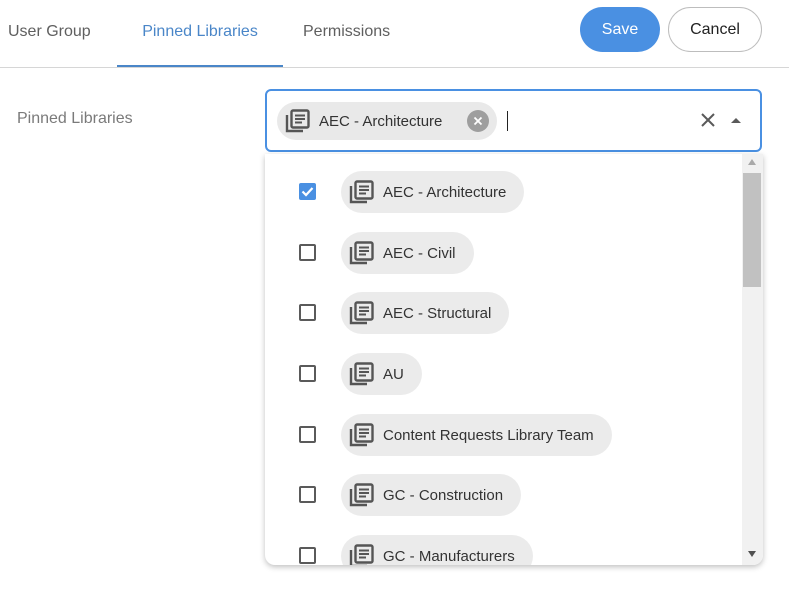 The width and height of the screenshot is (789, 595). Describe the element at coordinates (752, 230) in the screenshot. I see `scroll-thumb` at that location.